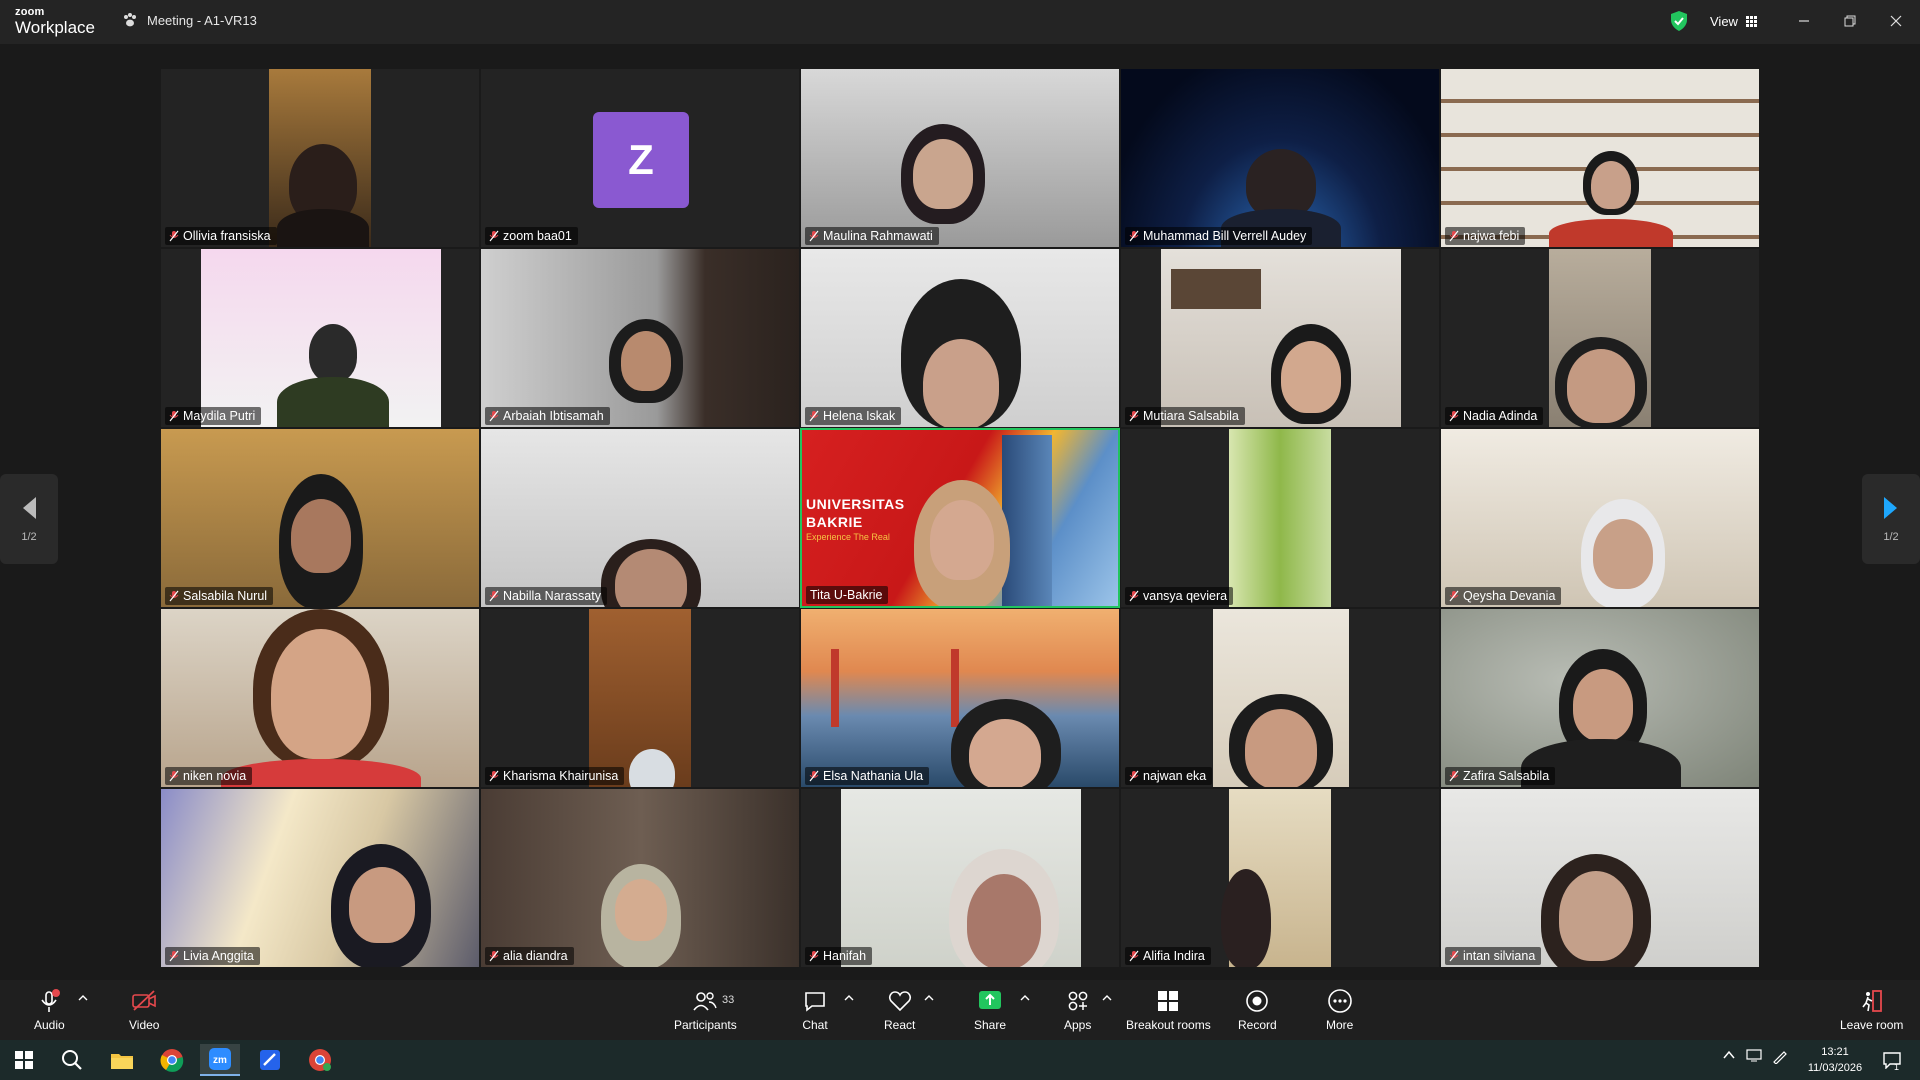 The height and width of the screenshot is (1080, 1920). Describe the element at coordinates (1025, 998) in the screenshot. I see `share-options-caret-icon` at that location.